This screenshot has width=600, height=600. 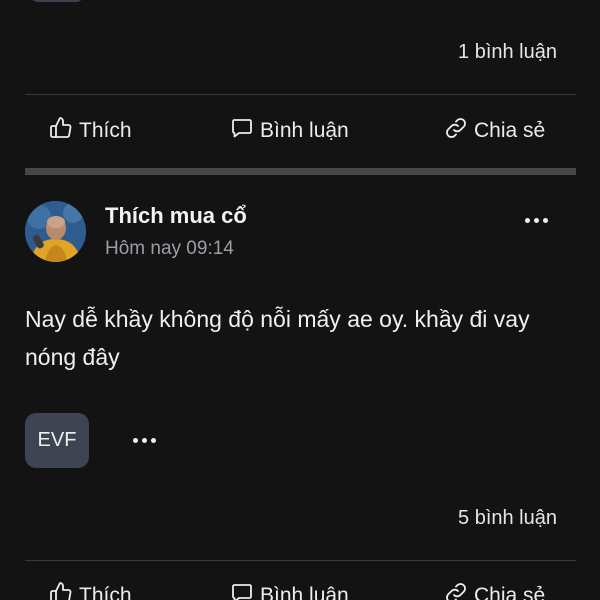 What do you see at coordinates (176, 216) in the screenshot?
I see `author-name: Thích mua cổ` at bounding box center [176, 216].